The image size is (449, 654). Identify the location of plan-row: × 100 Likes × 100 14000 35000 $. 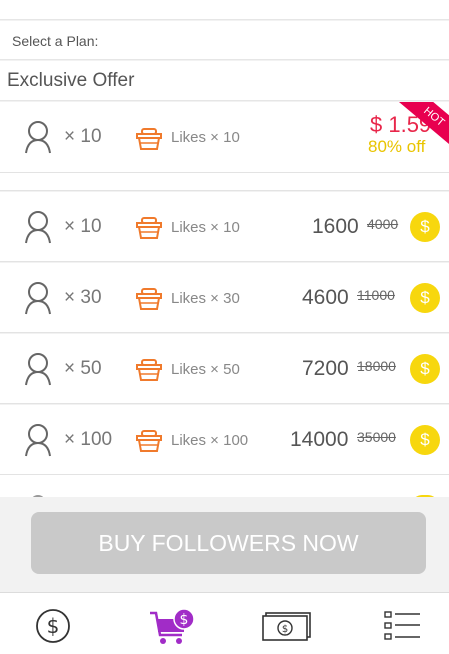
(224, 440).